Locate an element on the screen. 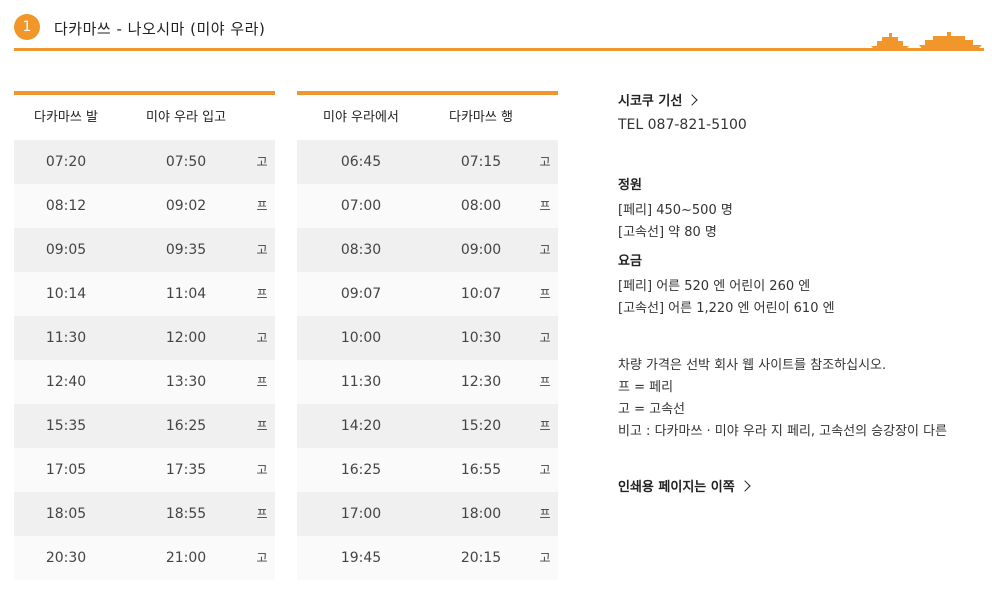 The image size is (992, 596). table-header: 다카마쓰 발 미야 우라 입고 is located at coordinates (144, 117).